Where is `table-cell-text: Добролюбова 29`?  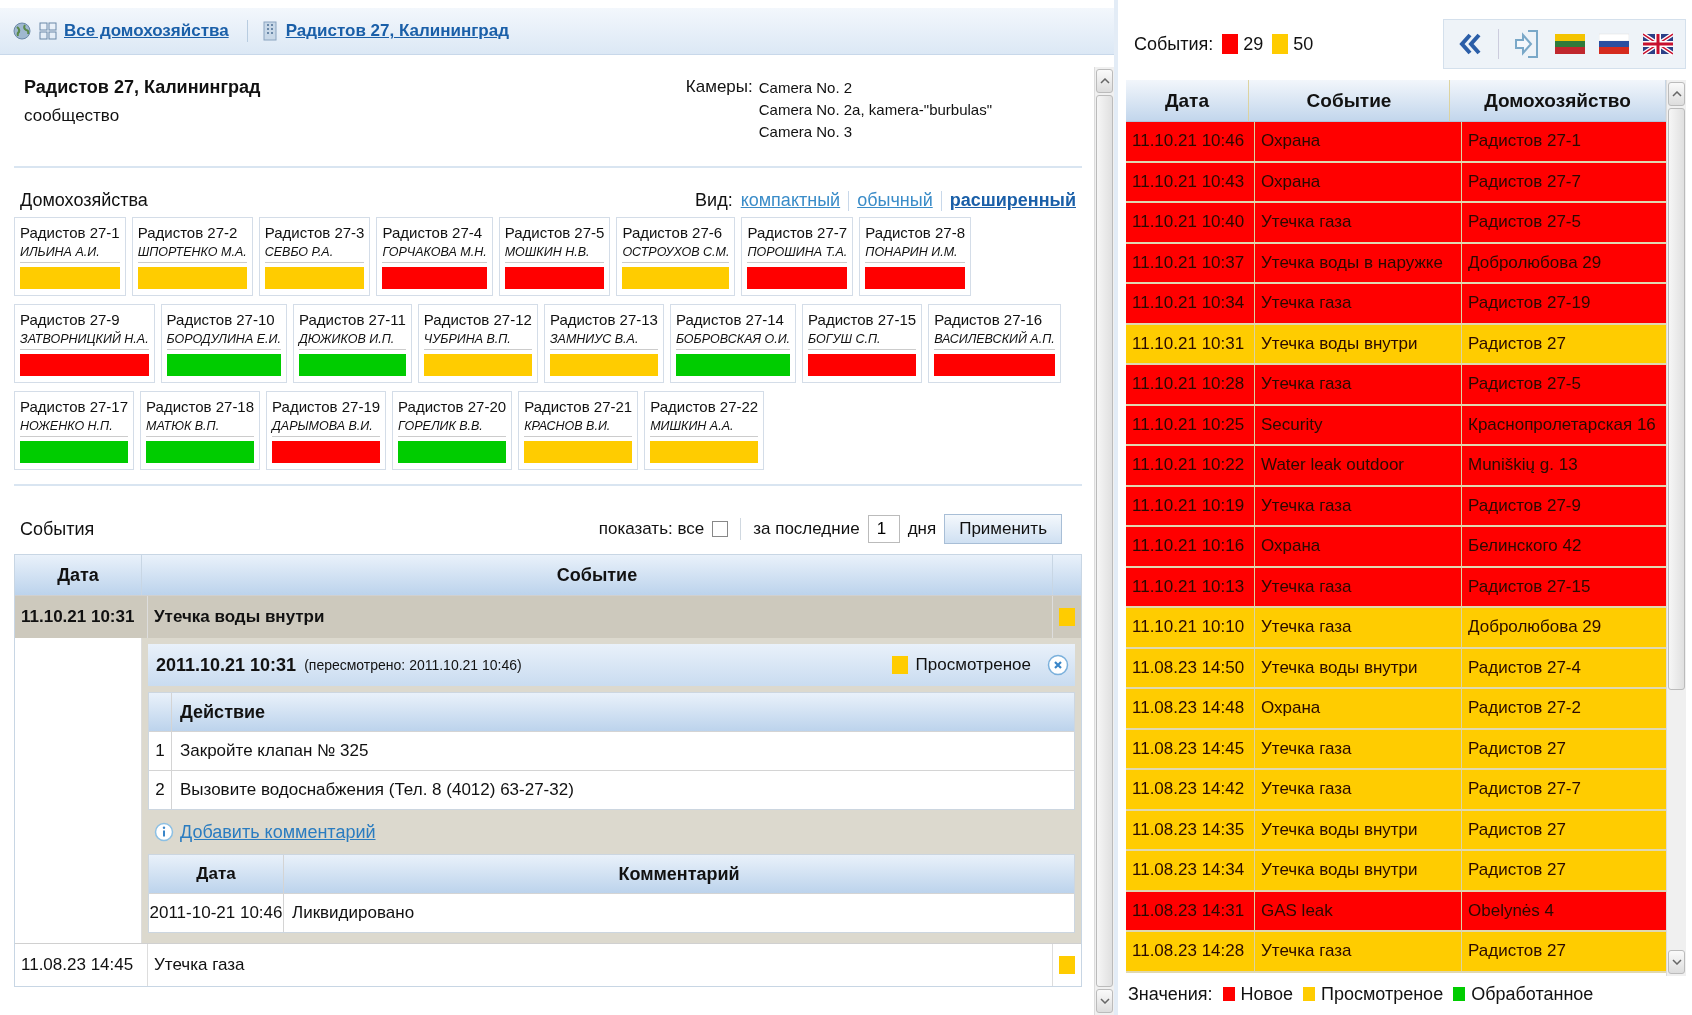
table-cell-text: Добролюбова 29 is located at coordinates (1535, 262).